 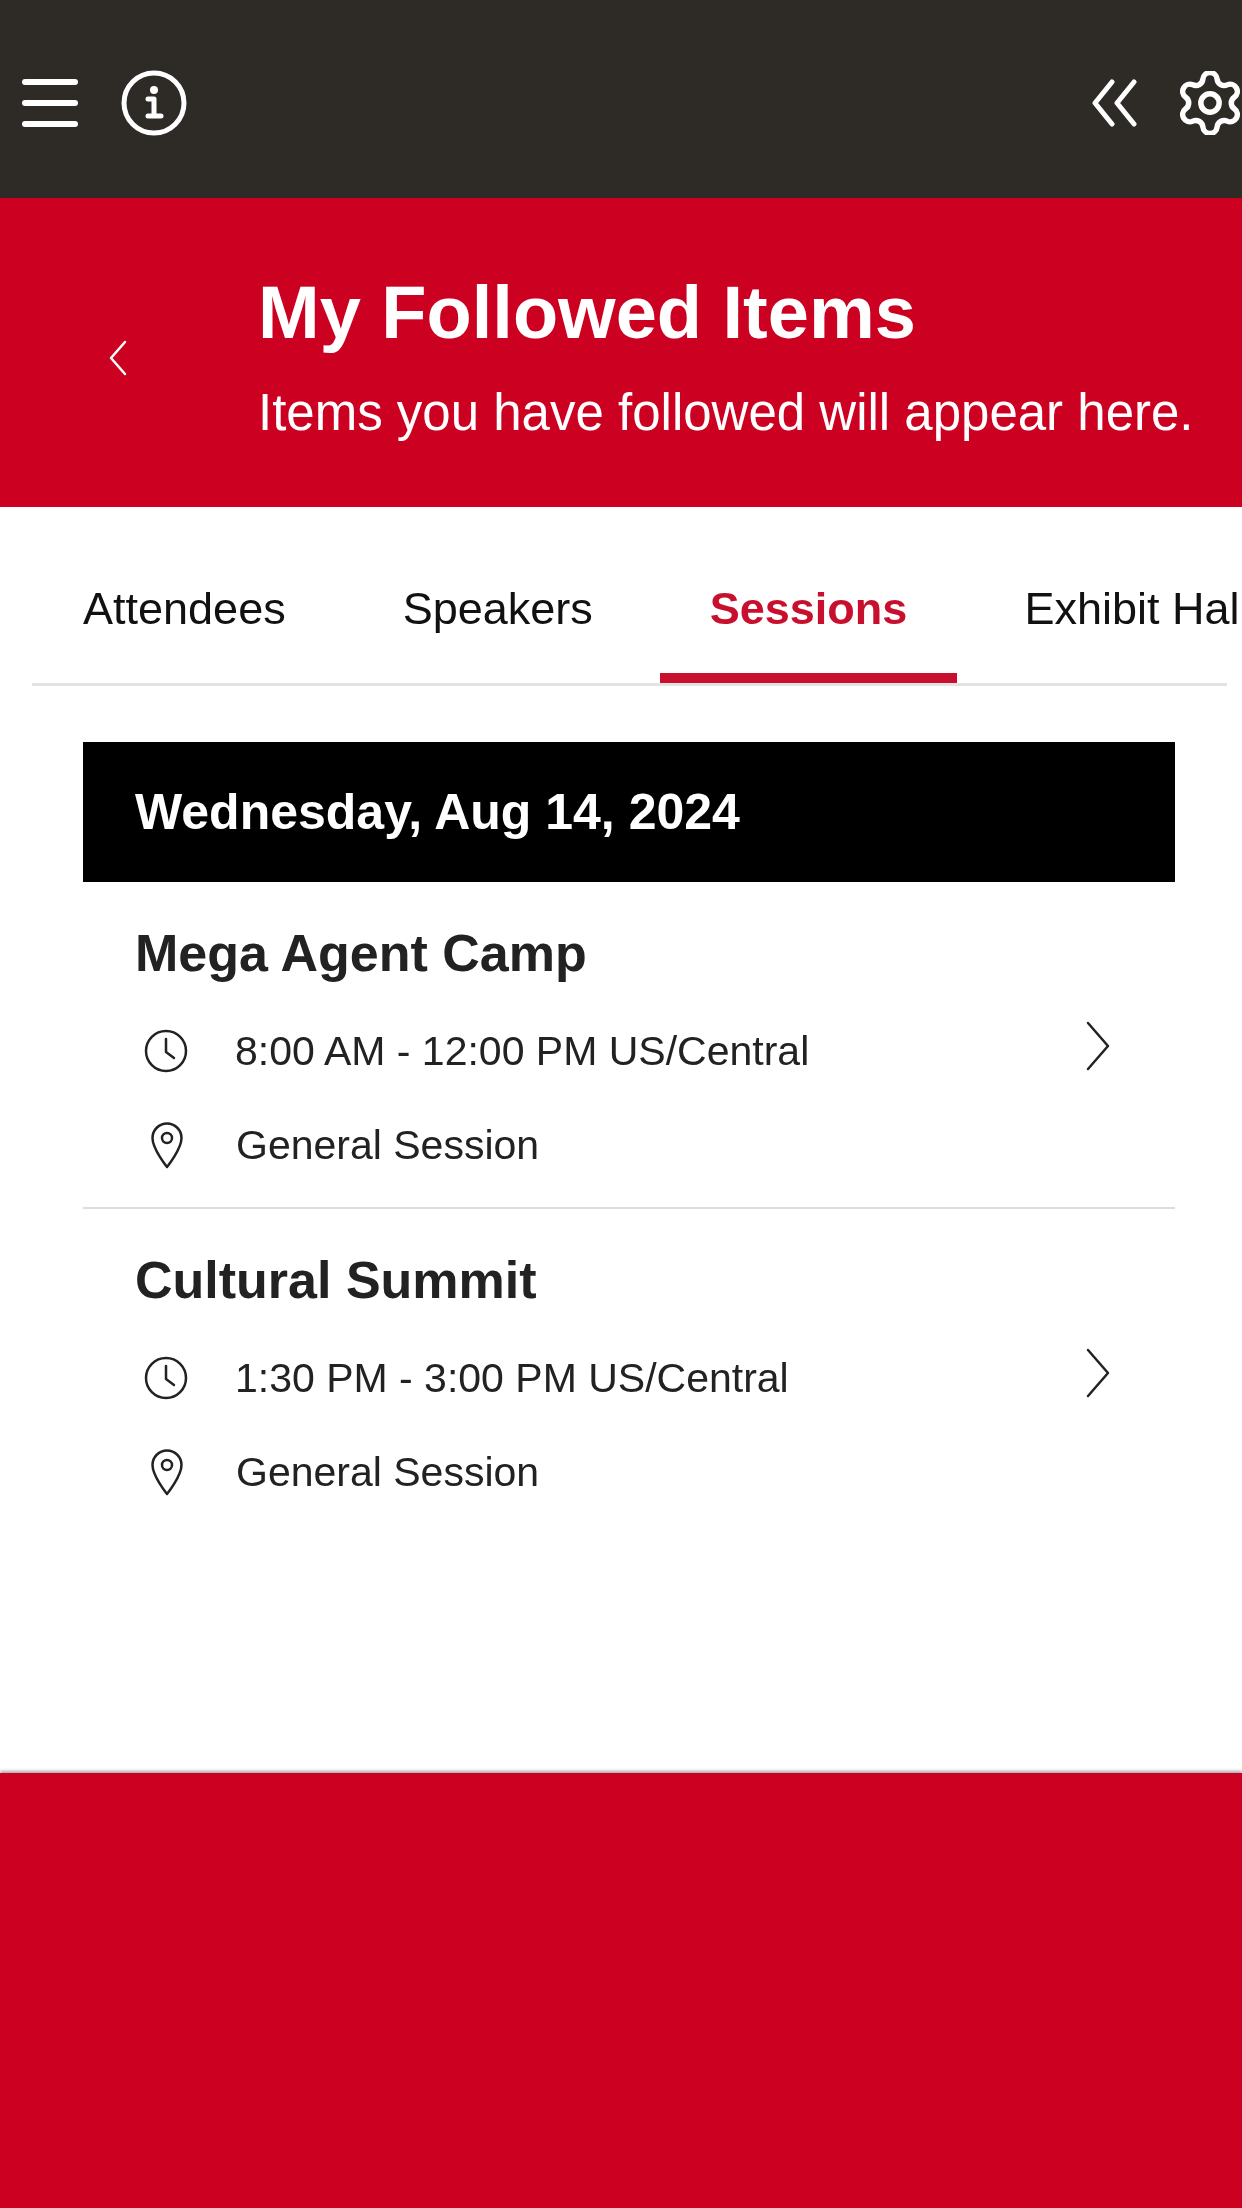 What do you see at coordinates (497, 613) in the screenshot?
I see `tab: Speakers` at bounding box center [497, 613].